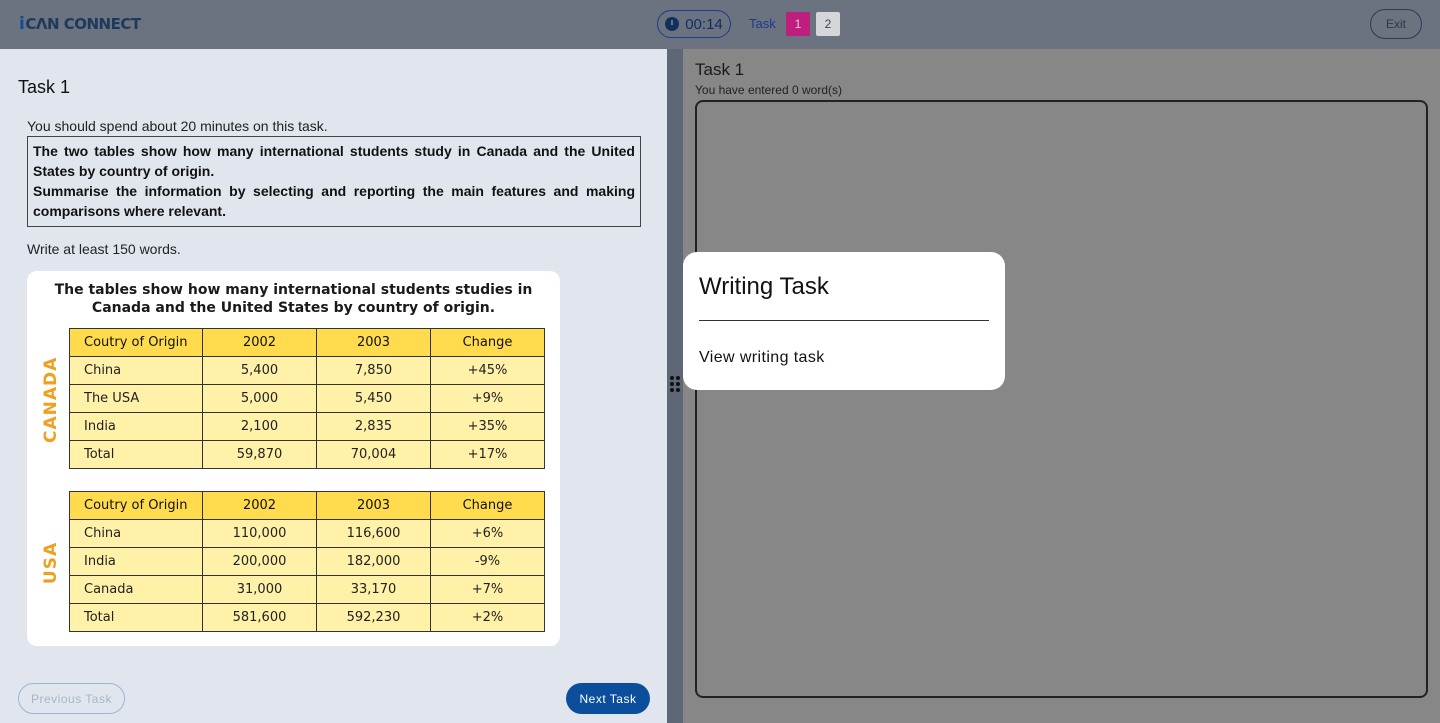 The height and width of the screenshot is (723, 1440). Describe the element at coordinates (259, 589) in the screenshot. I see `table-cell: 31,000` at that location.